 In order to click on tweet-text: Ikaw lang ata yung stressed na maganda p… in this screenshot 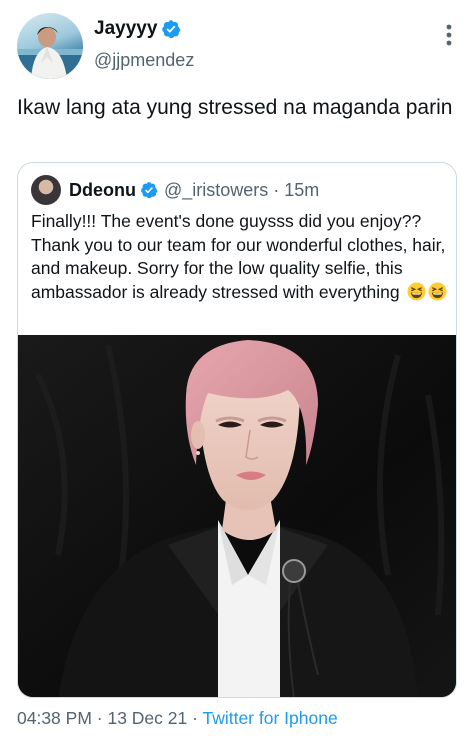, I will do `click(235, 107)`.